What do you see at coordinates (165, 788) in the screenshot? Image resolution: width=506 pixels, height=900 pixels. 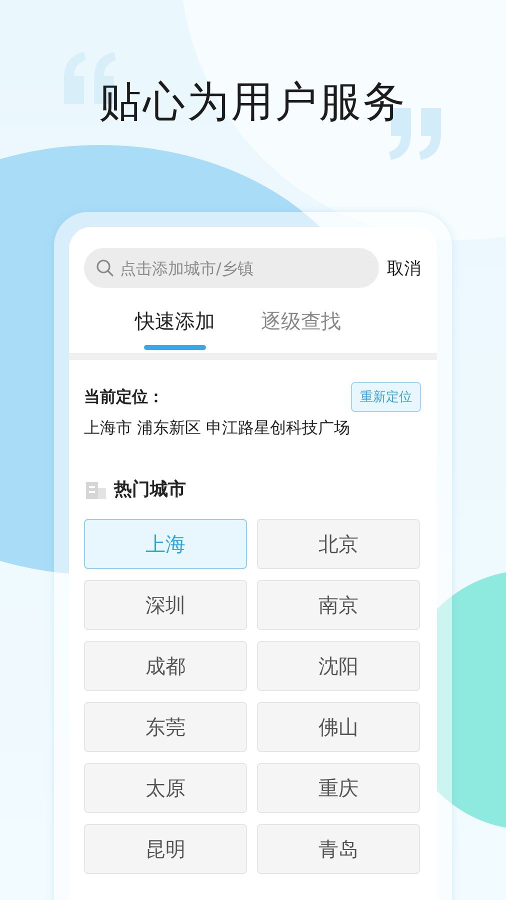 I see `city-button: 太原` at bounding box center [165, 788].